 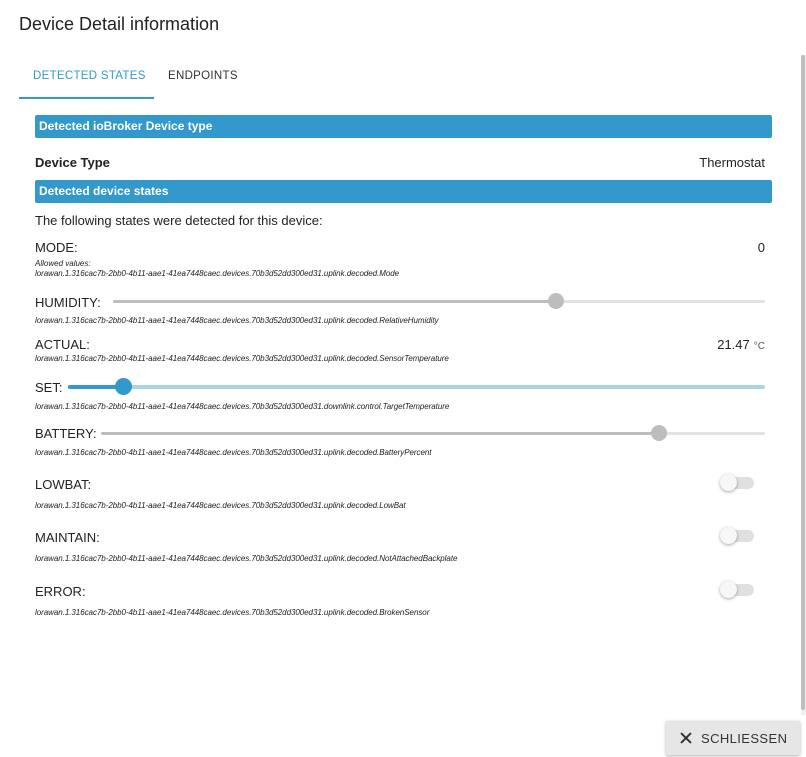 What do you see at coordinates (732, 162) in the screenshot?
I see `device-type-value: Thermostat` at bounding box center [732, 162].